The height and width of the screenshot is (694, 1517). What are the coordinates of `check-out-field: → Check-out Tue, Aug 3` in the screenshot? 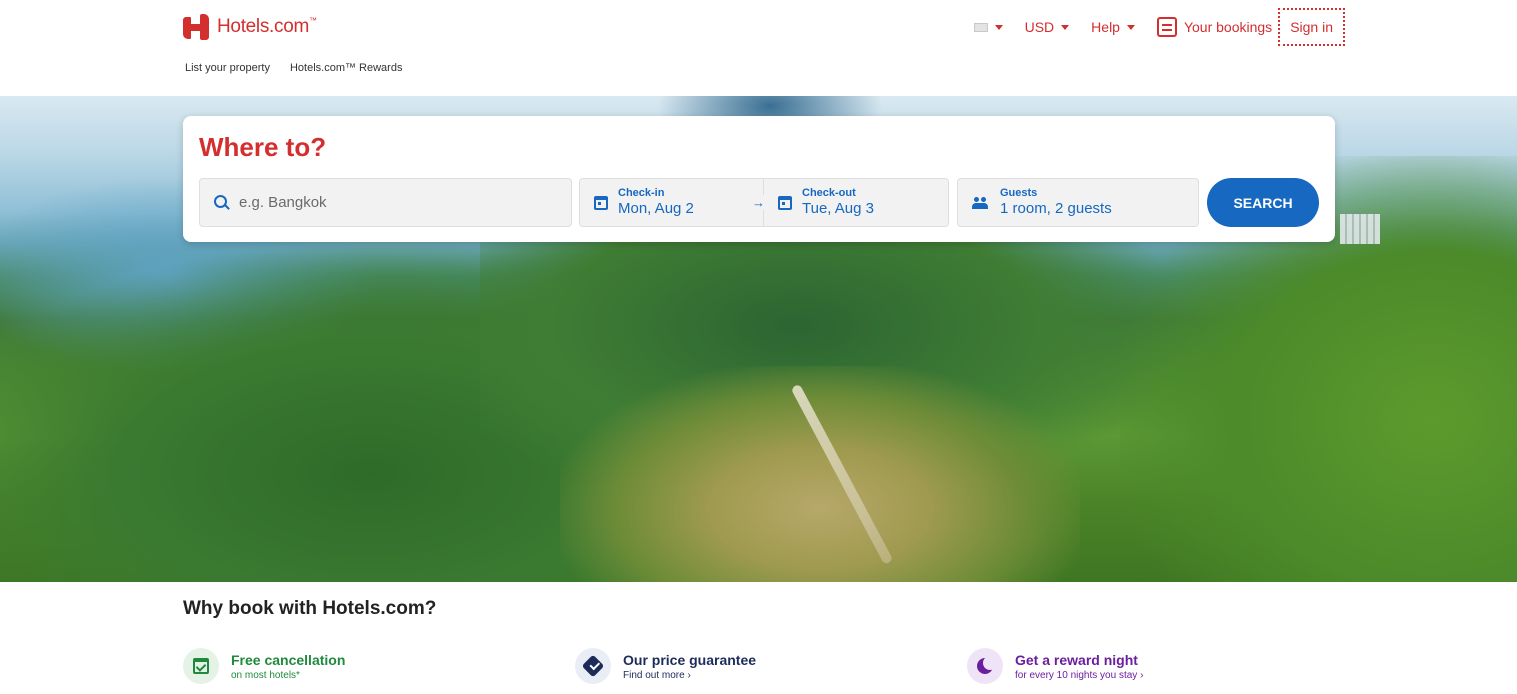 It's located at (850, 202).